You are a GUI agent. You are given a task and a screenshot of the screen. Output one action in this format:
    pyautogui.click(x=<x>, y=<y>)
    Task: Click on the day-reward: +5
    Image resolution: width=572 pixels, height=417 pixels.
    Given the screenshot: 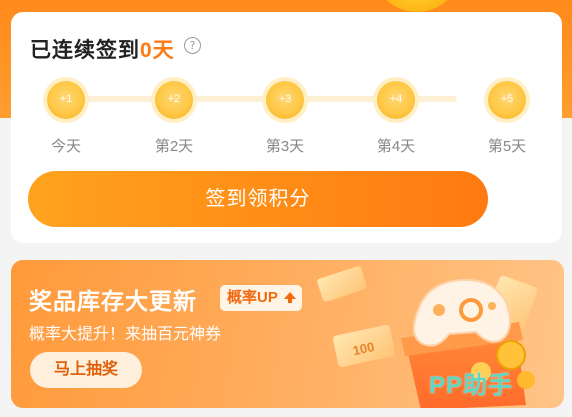 What is the action you would take?
    pyautogui.click(x=507, y=99)
    